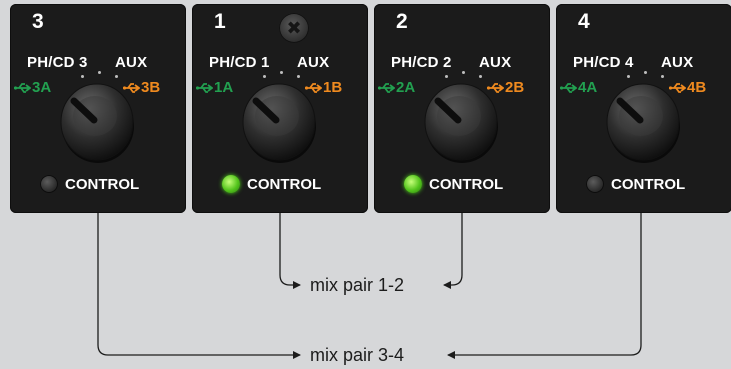  What do you see at coordinates (544, 286) in the screenshot?
I see `connector-4-to-pair` at bounding box center [544, 286].